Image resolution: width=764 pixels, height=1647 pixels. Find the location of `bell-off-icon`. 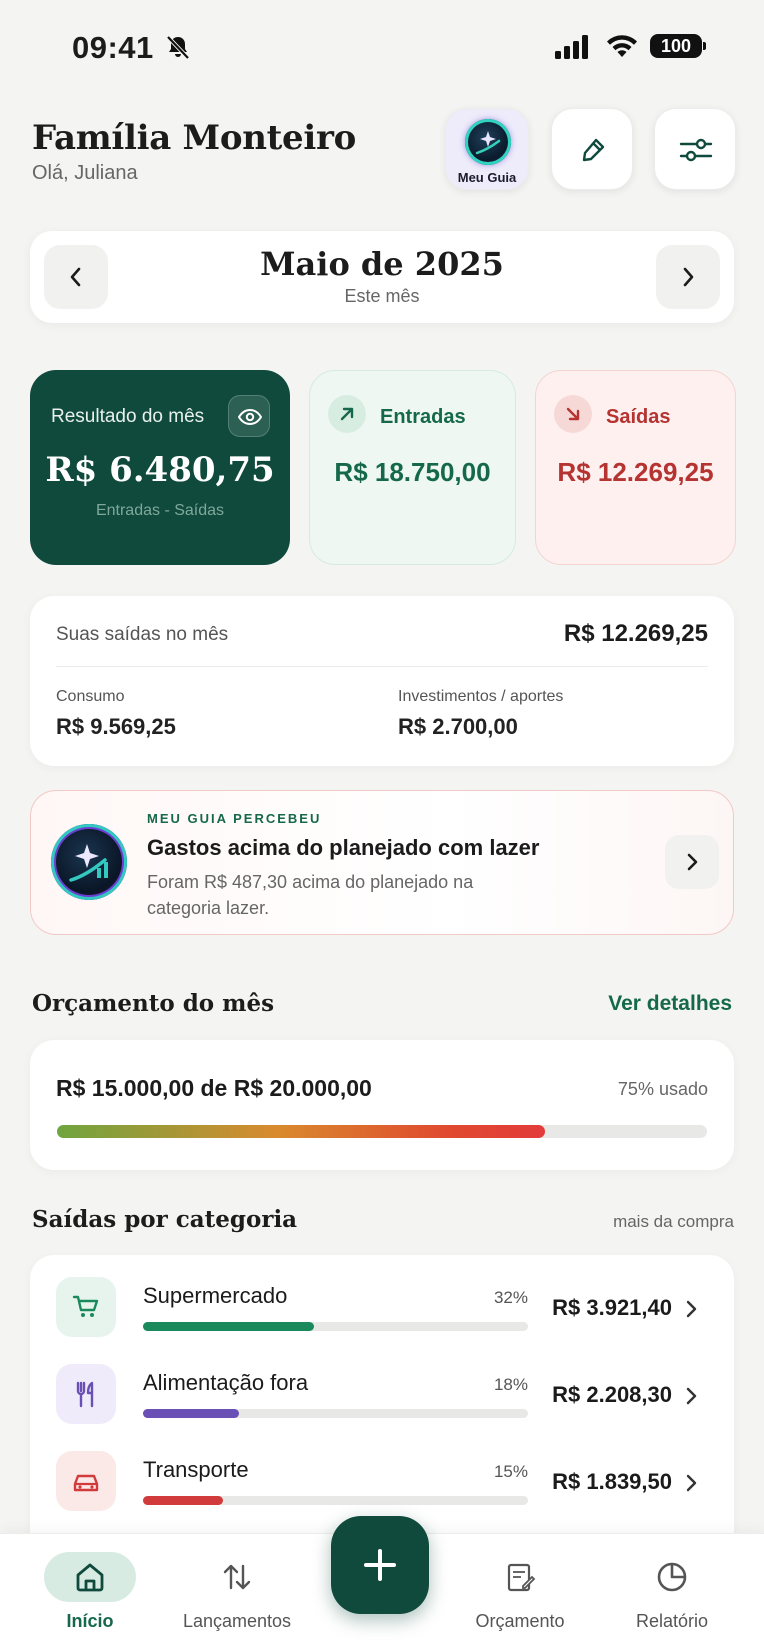

bell-off-icon is located at coordinates (178, 47).